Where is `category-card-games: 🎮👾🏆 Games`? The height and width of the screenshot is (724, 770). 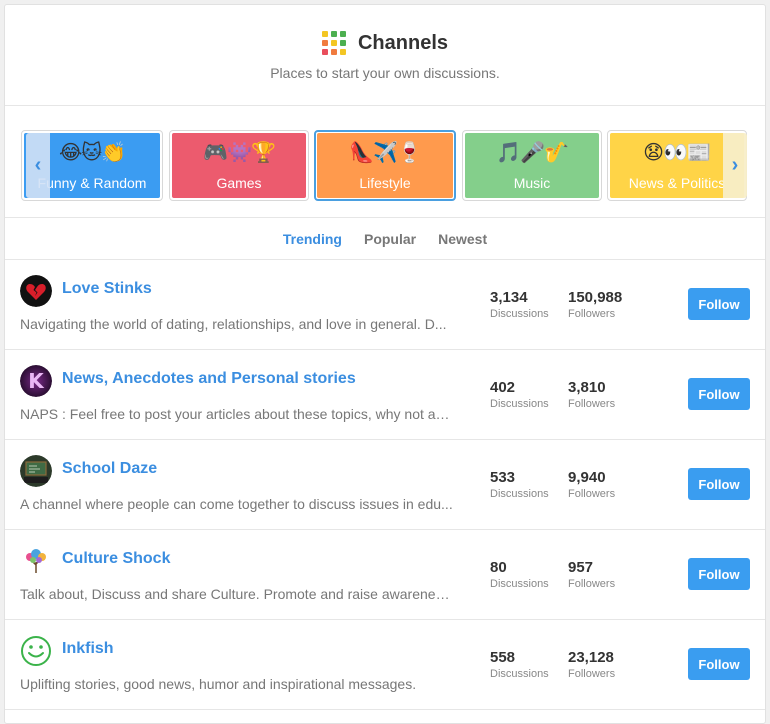
category-card-games: 🎮👾🏆 Games is located at coordinates (239, 165).